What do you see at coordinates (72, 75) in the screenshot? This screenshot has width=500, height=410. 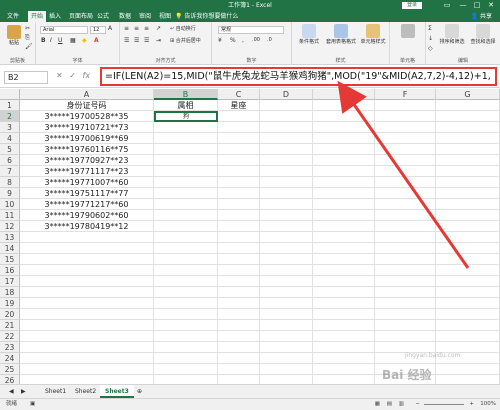 I see `enter-icon: ✓` at bounding box center [72, 75].